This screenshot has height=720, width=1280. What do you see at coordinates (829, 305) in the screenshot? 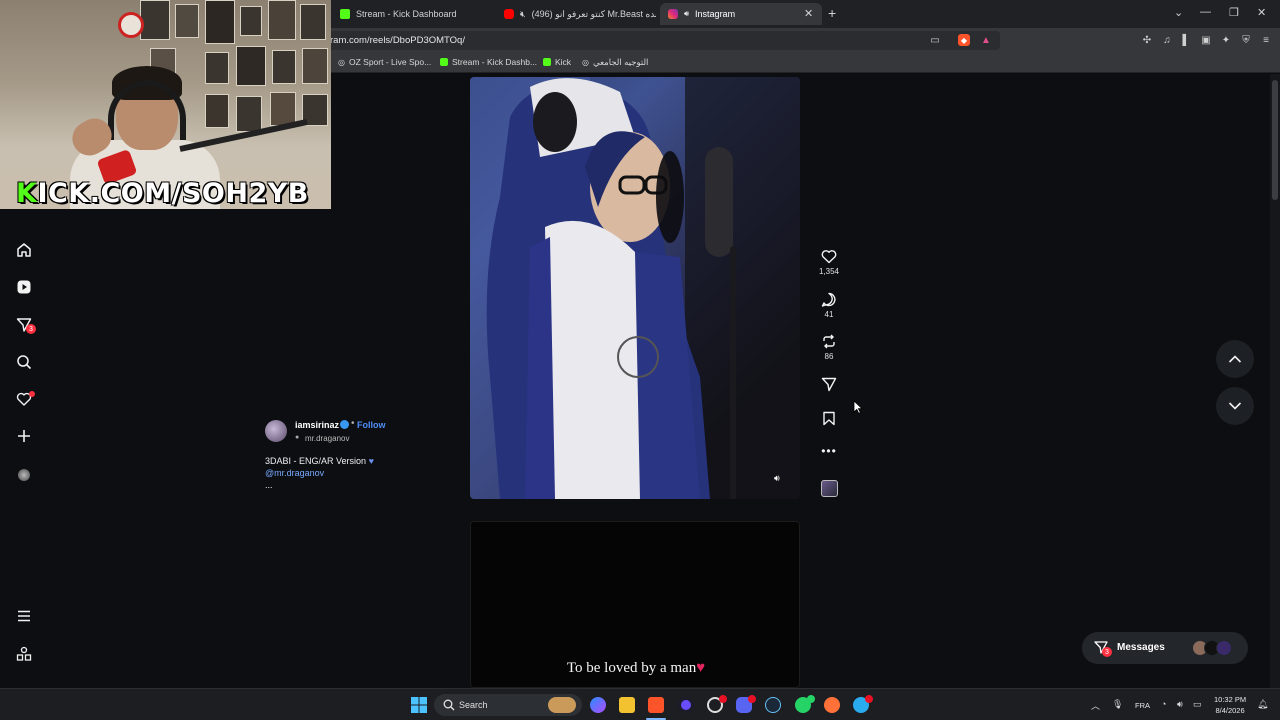
I see `comment-button: 41` at bounding box center [829, 305].